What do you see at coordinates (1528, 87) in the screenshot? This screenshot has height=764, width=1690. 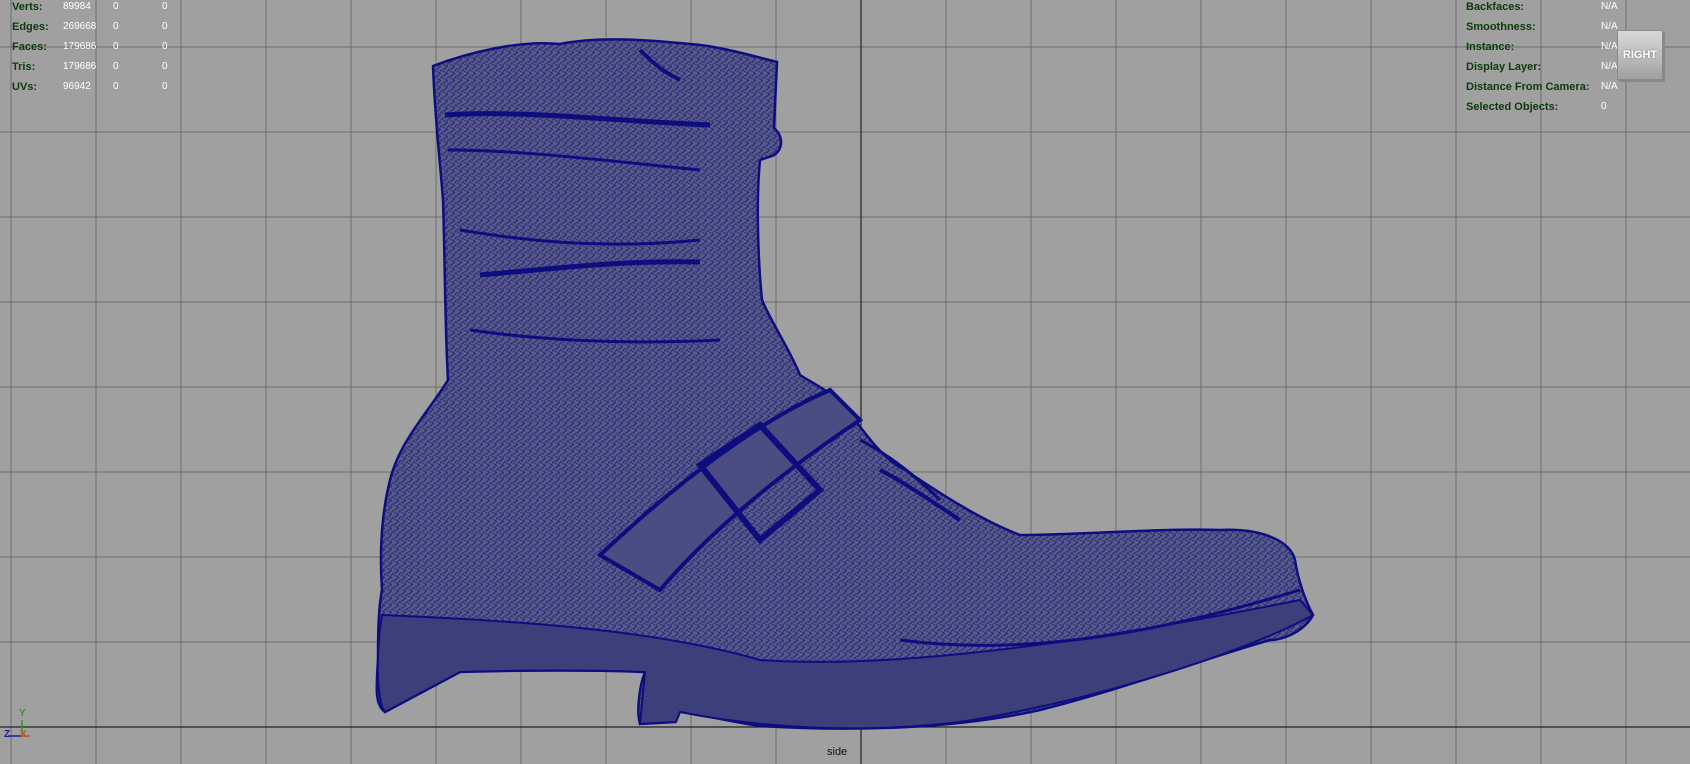 I see `hud-label: Distance From Camera:` at bounding box center [1528, 87].